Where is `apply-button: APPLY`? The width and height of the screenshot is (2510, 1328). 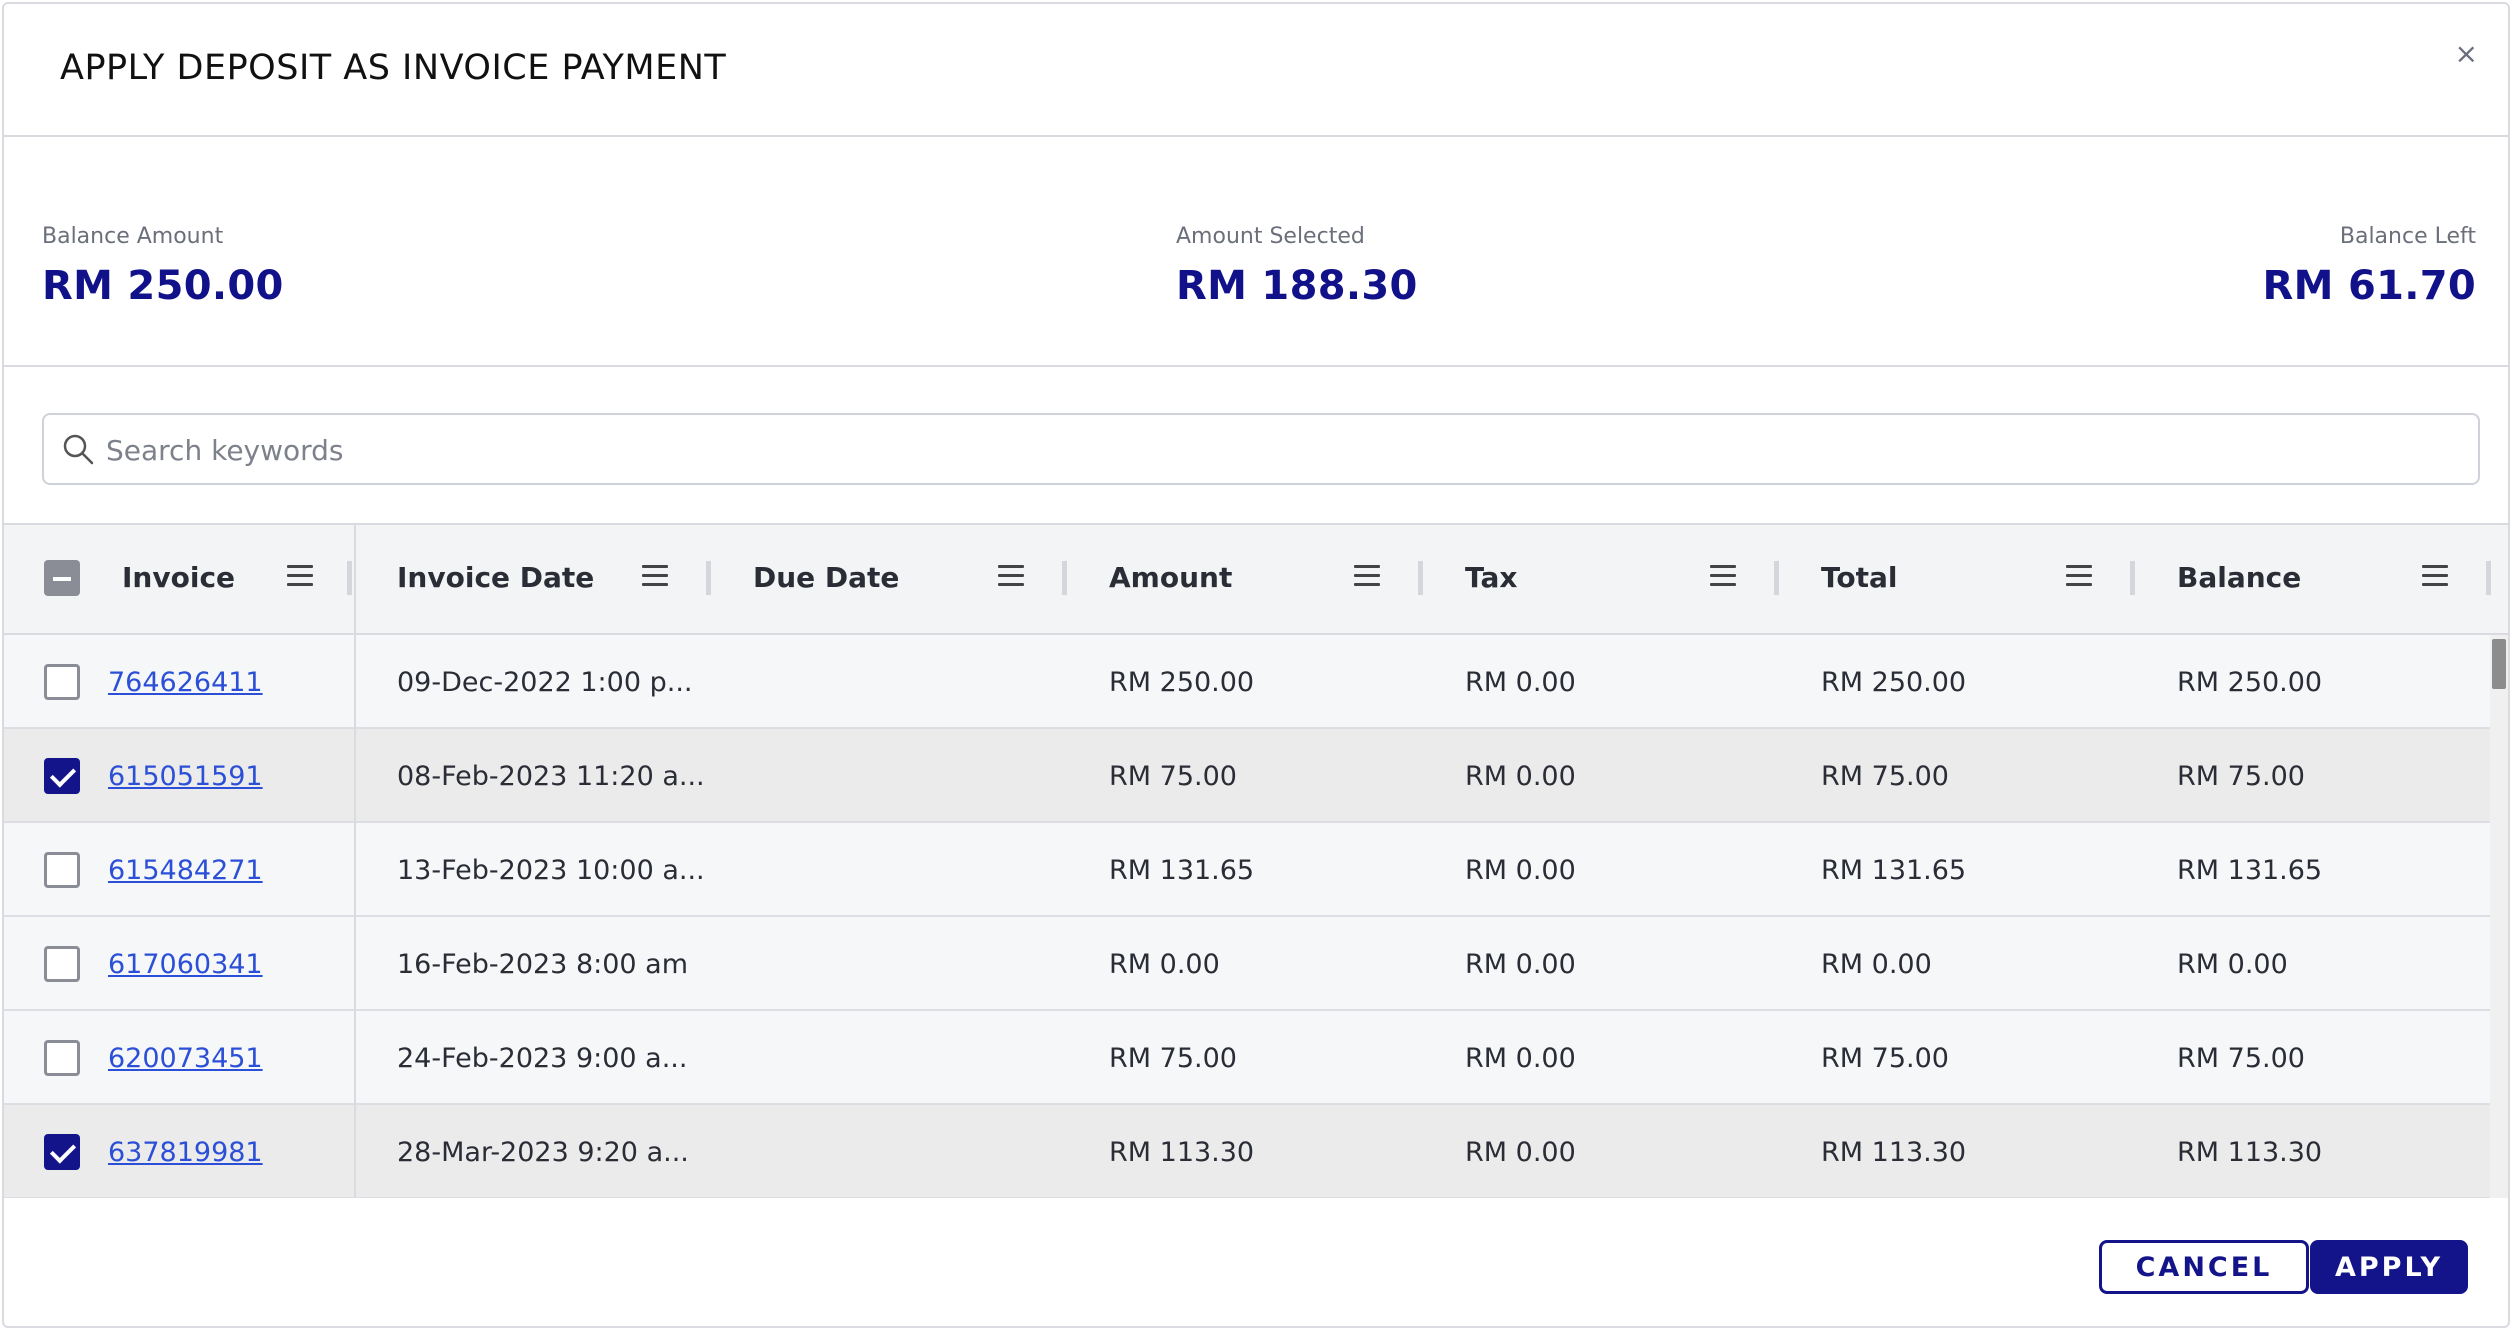
apply-button: APPLY is located at coordinates (2389, 1267).